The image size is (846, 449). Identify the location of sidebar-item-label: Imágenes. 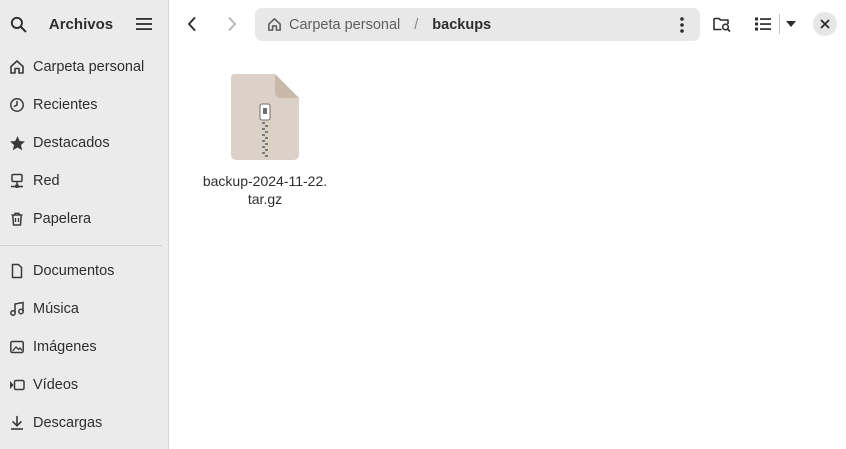
(65, 347).